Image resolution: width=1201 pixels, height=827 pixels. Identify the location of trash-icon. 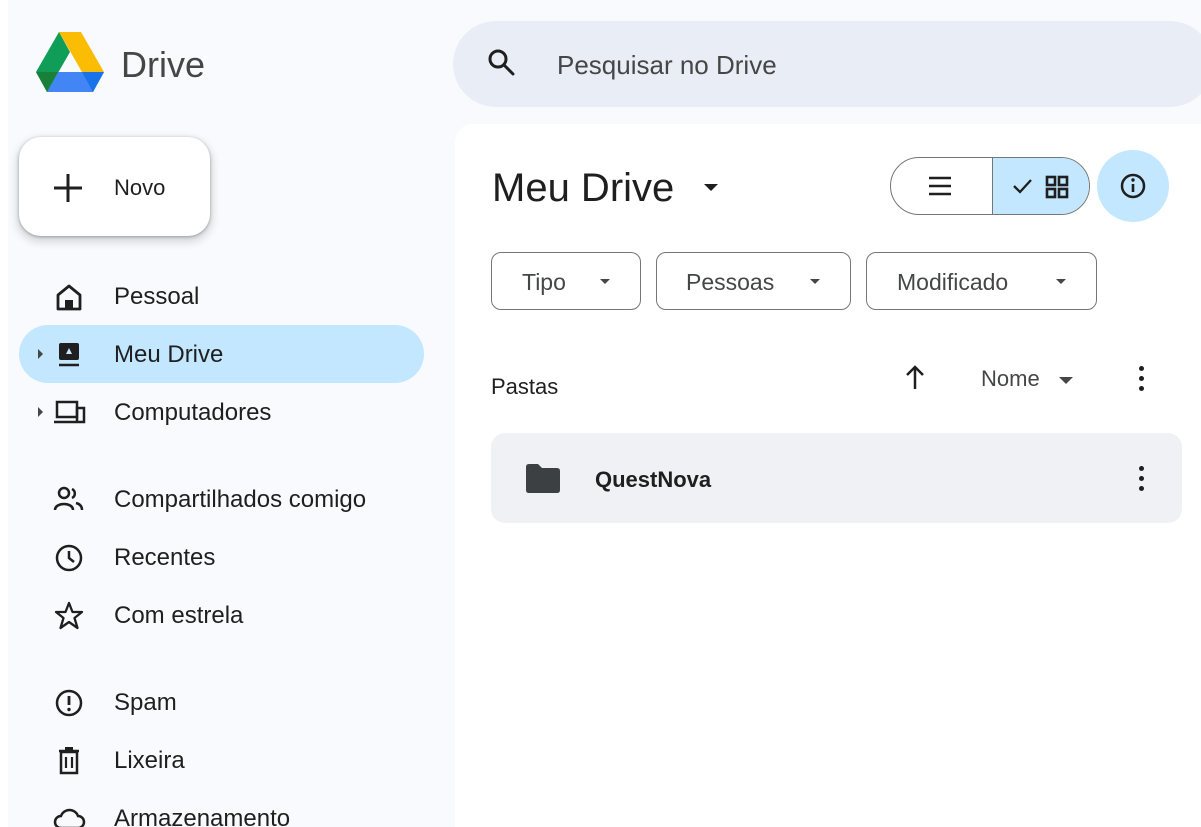
(69, 761).